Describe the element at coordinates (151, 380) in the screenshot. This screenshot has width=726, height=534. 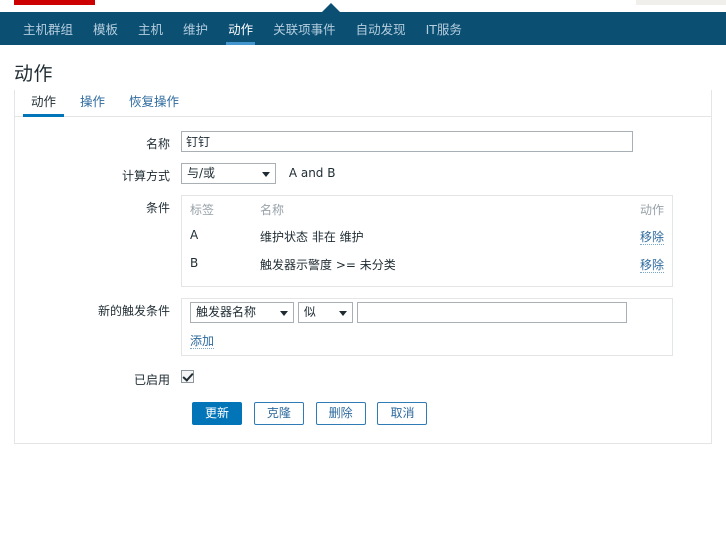
I see `enabled-field-label: 已启用` at that location.